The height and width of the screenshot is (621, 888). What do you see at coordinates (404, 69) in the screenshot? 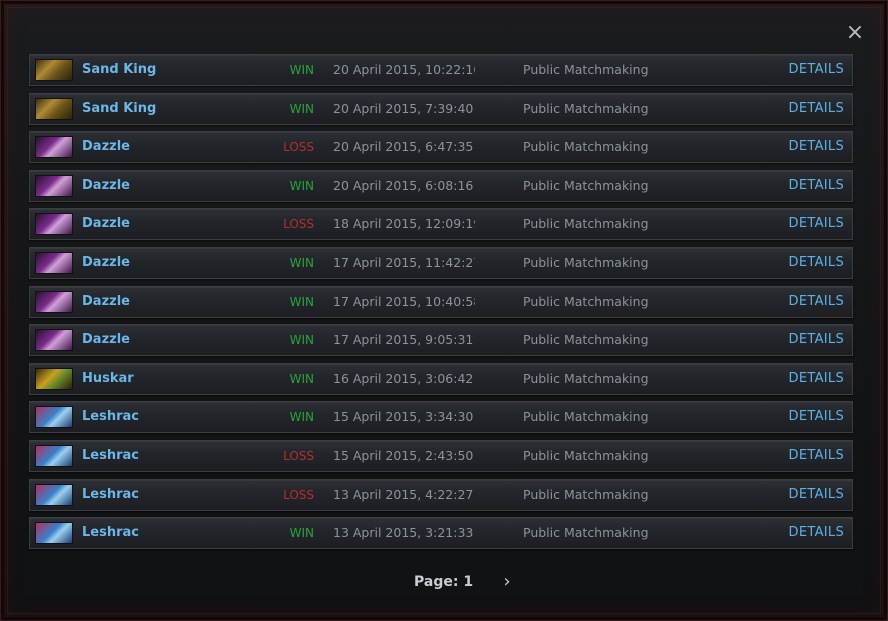
I see `match-date: 20 April 2015, 10:22:10 I` at bounding box center [404, 69].